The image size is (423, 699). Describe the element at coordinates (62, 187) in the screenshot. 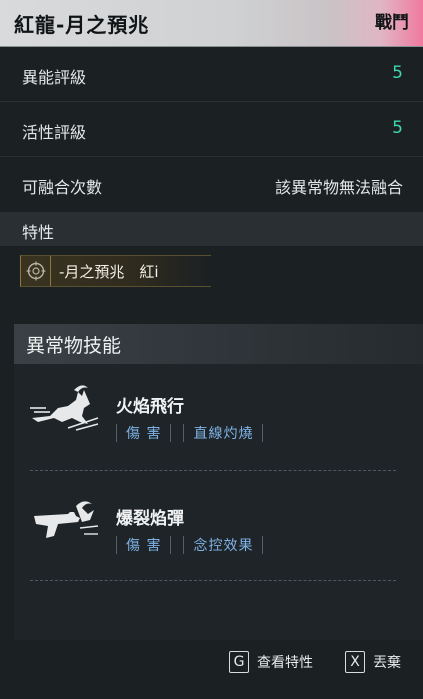

I see `stat-label: 可融合次數` at that location.